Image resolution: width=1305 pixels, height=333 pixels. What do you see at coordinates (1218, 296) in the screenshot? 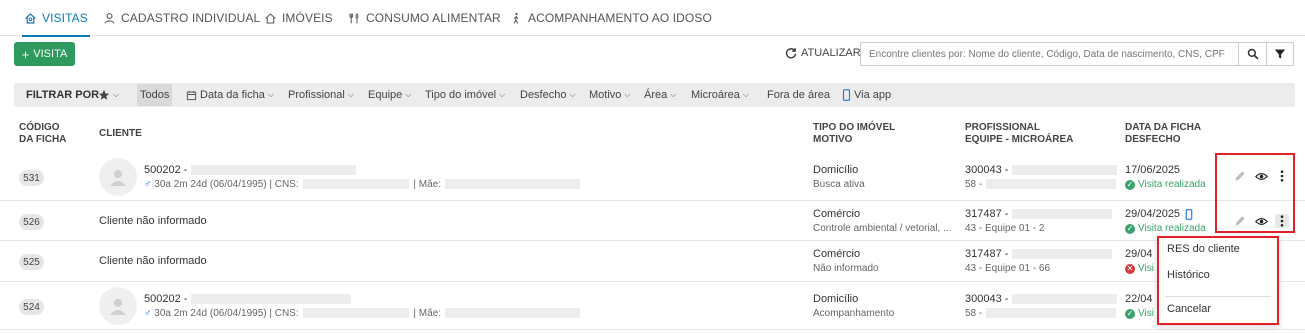
I see `menu-divider` at bounding box center [1218, 296].